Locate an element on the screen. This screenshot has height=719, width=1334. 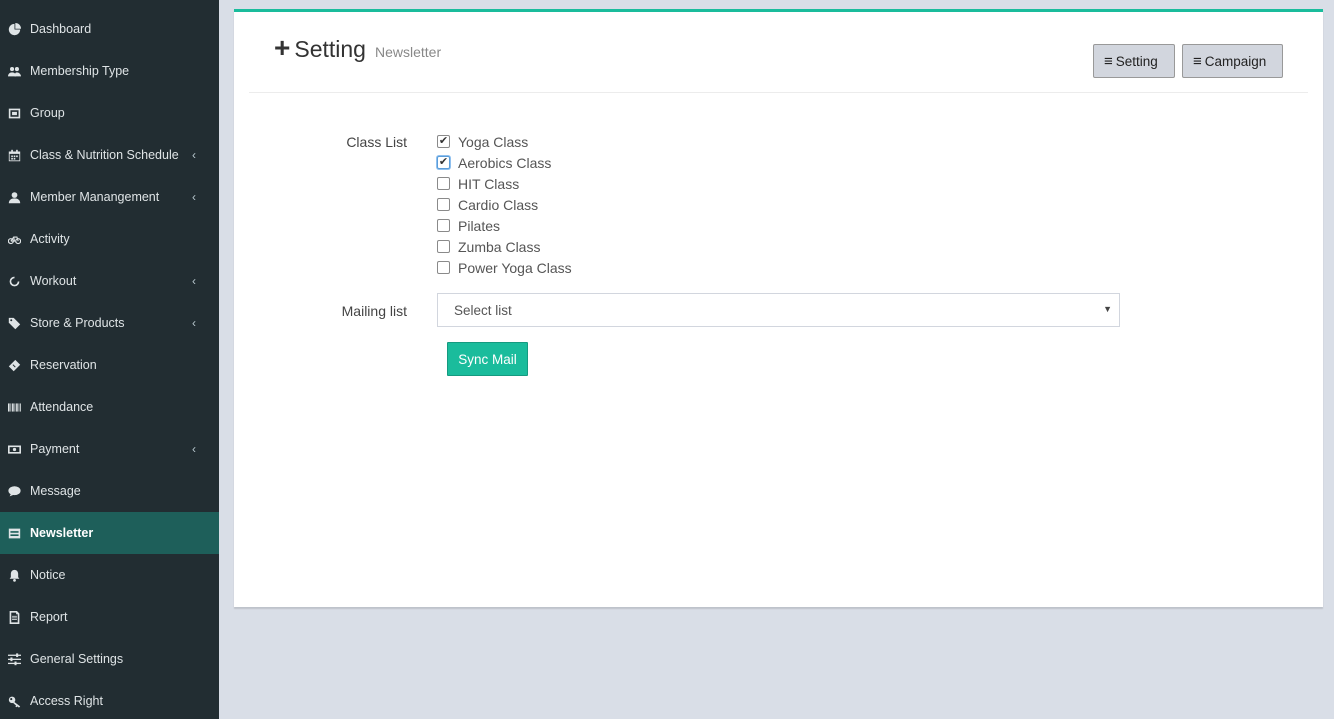
bicycle-icon is located at coordinates (14, 239).